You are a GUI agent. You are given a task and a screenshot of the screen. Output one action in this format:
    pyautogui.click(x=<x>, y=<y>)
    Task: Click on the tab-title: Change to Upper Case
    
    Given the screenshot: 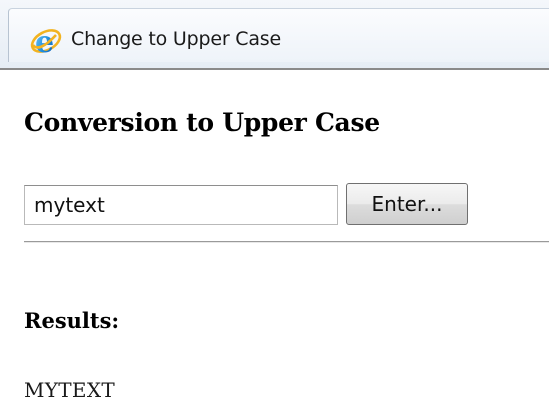 What is the action you would take?
    pyautogui.click(x=176, y=39)
    